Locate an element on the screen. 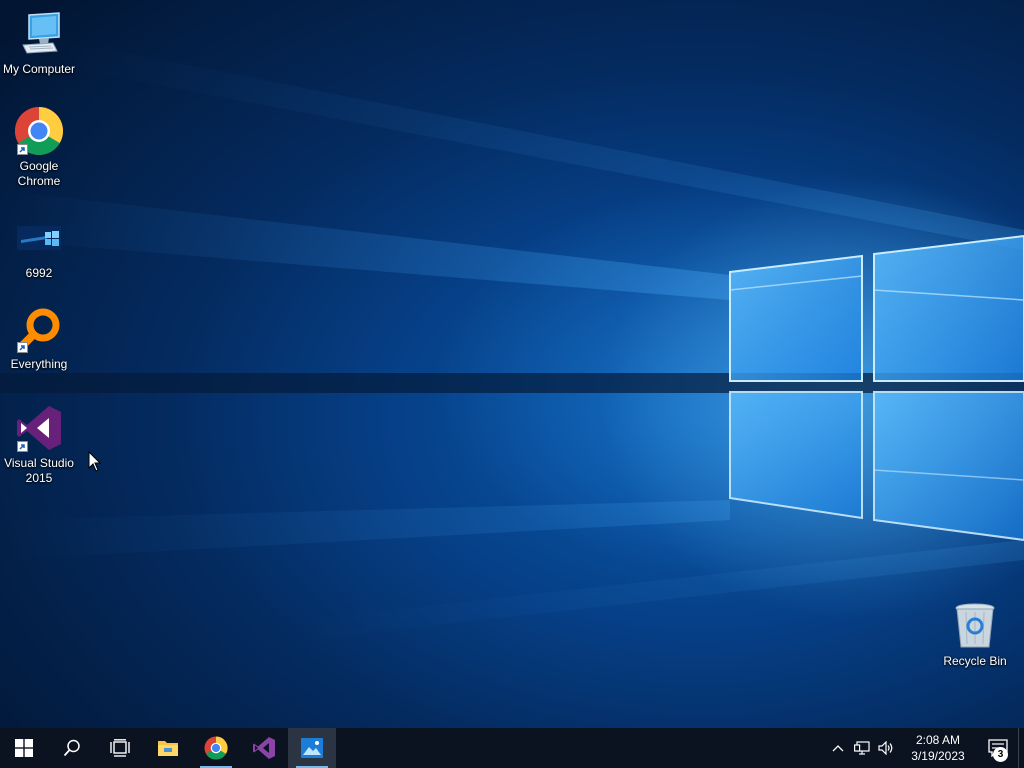  windows-logo-icon is located at coordinates (24, 748).